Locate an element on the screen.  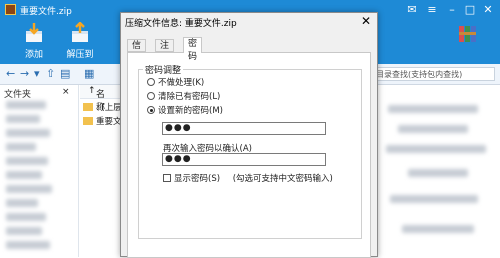
dropdown-icon: ▾ is located at coordinates (37, 73).